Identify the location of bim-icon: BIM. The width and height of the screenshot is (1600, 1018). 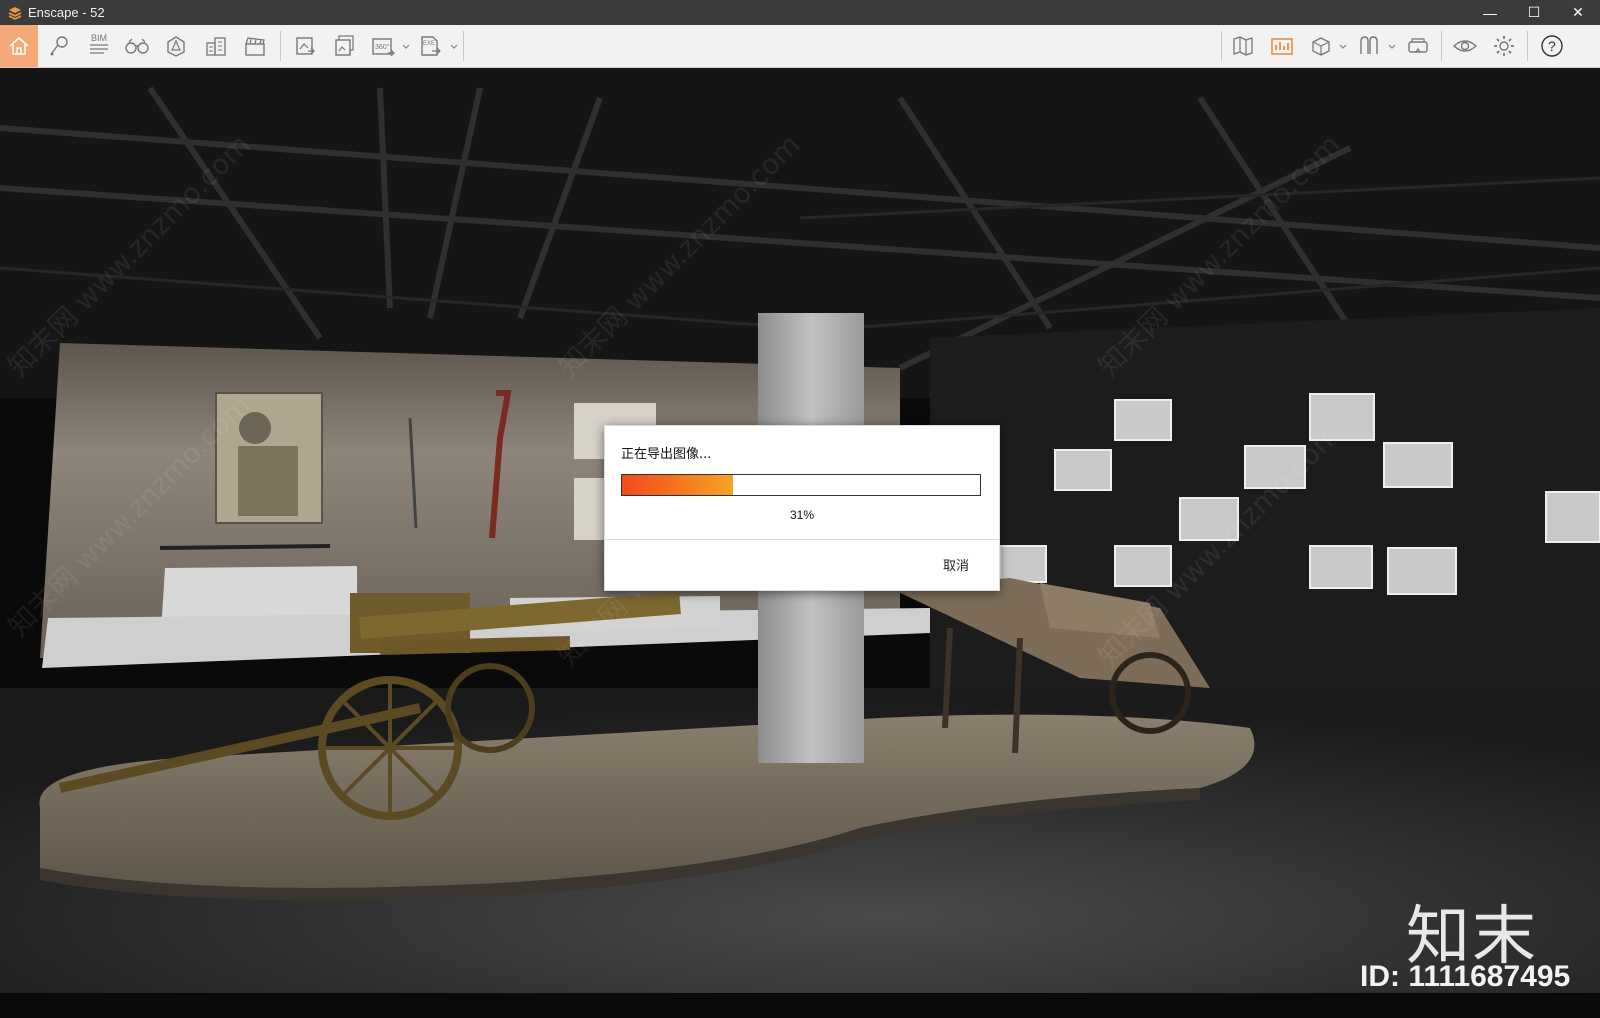
(99, 43).